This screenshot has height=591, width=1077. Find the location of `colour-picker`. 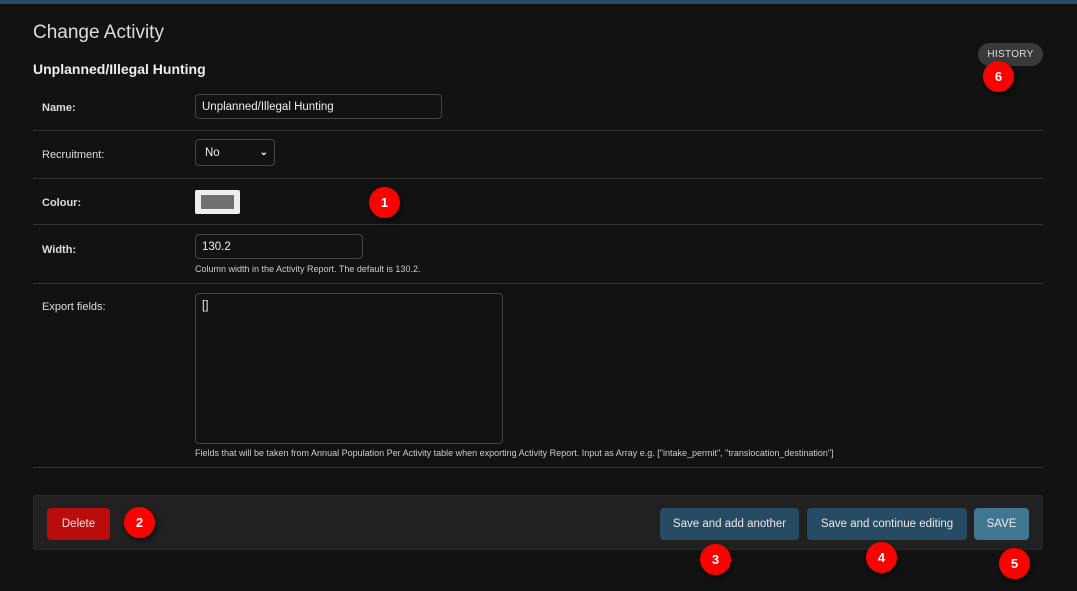

colour-picker is located at coordinates (217, 202).